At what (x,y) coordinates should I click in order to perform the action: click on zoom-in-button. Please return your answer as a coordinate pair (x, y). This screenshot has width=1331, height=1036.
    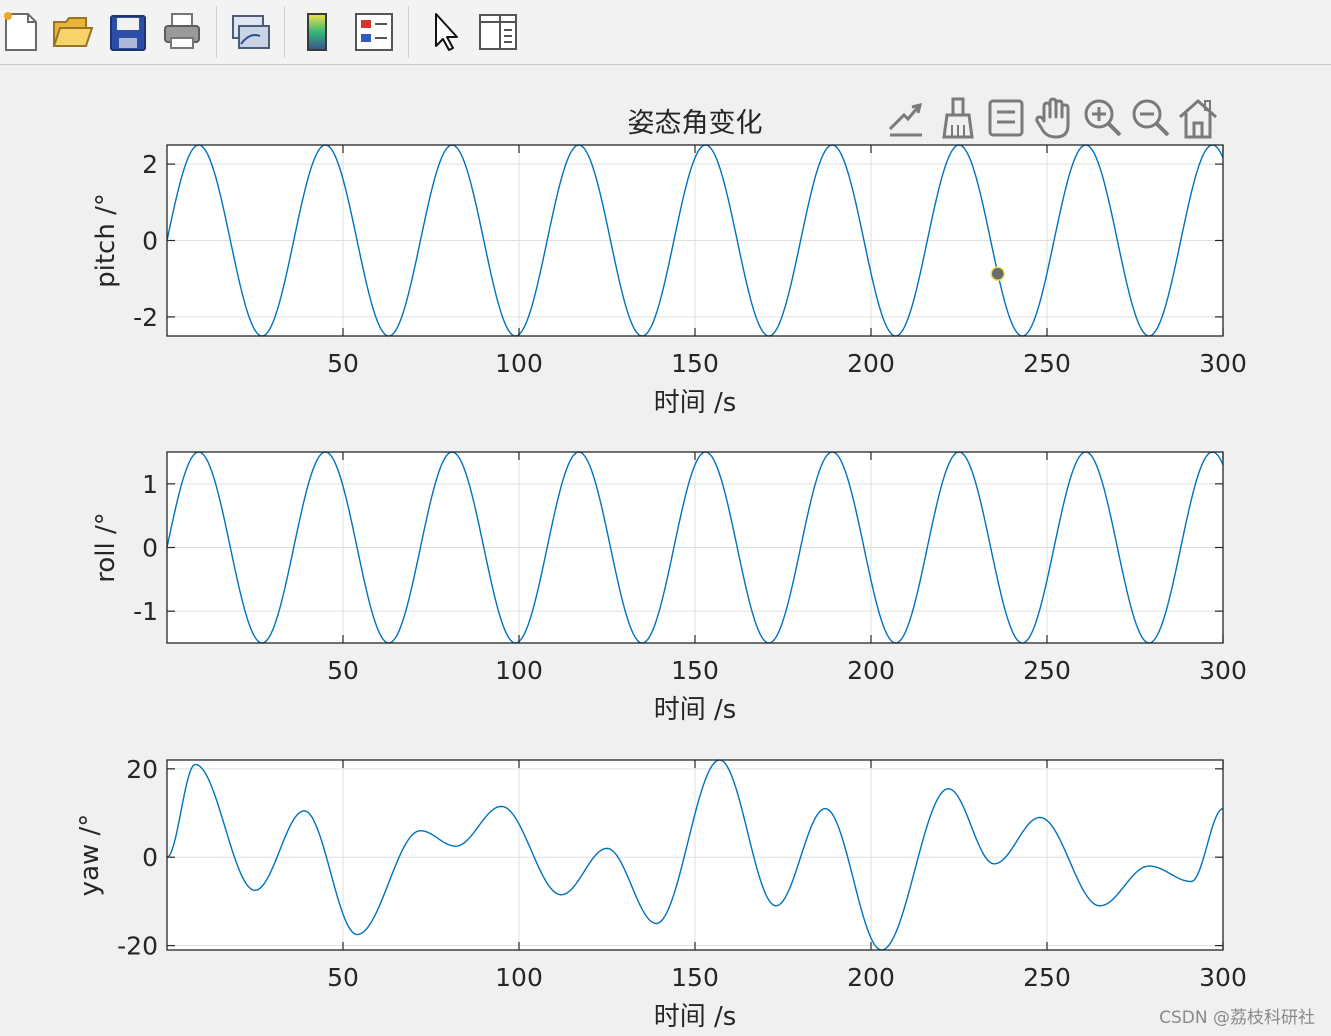
    Looking at the image, I should click on (1102, 118).